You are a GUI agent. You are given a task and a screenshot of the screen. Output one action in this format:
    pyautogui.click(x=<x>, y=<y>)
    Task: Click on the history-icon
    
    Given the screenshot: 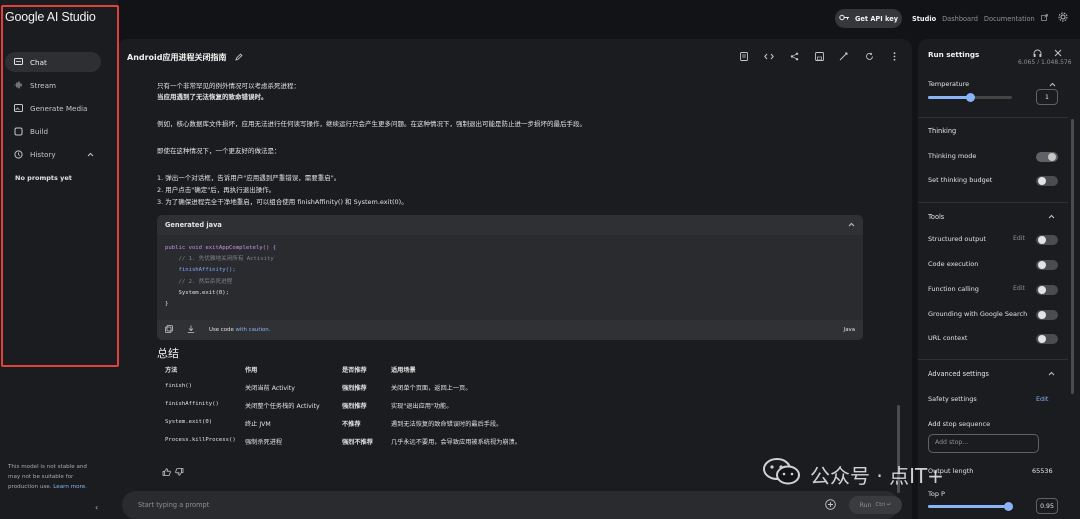 What is the action you would take?
    pyautogui.click(x=18, y=154)
    